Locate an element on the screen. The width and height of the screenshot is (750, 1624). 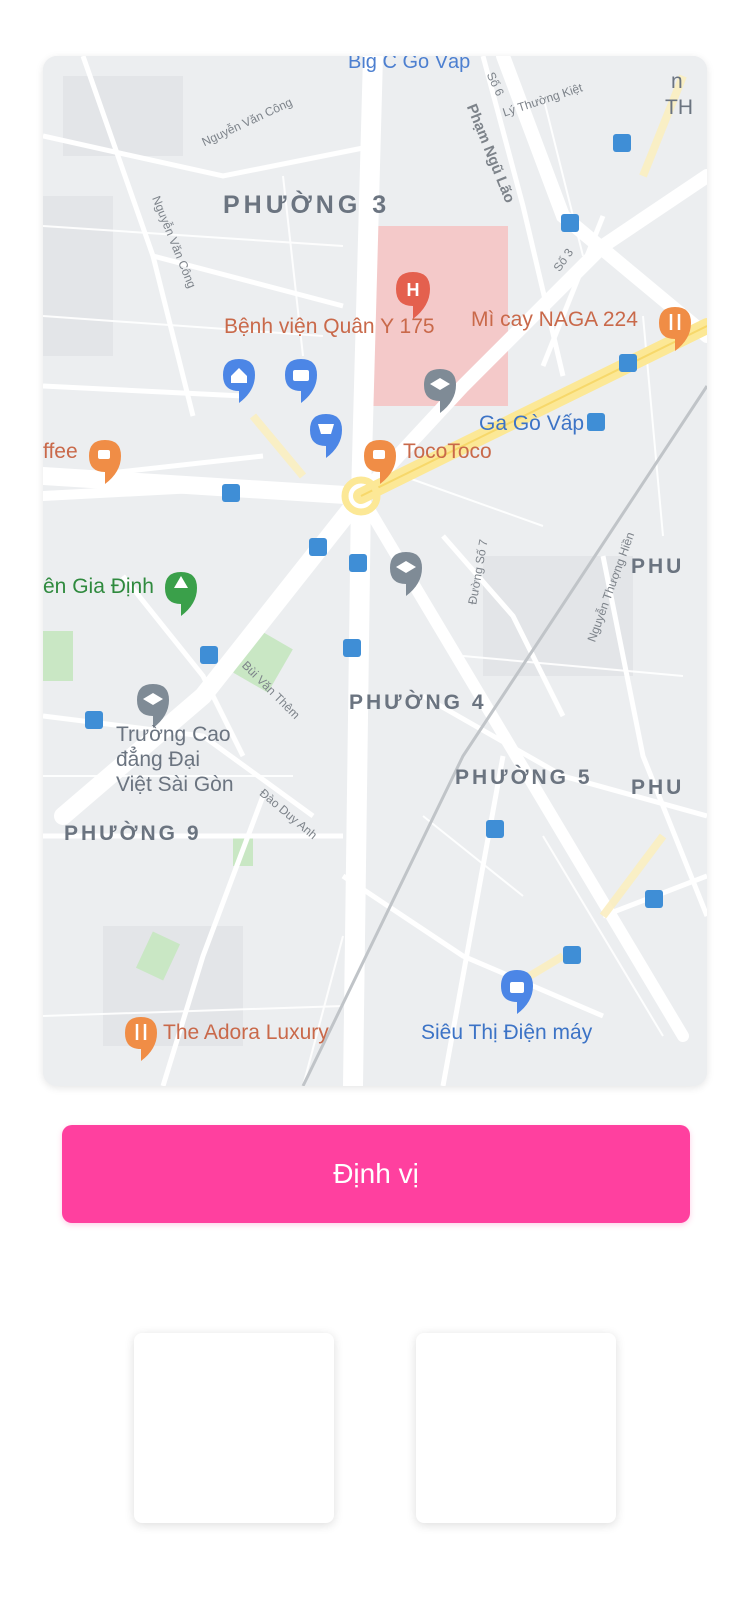
locate-button: Định vị is located at coordinates (376, 1174).